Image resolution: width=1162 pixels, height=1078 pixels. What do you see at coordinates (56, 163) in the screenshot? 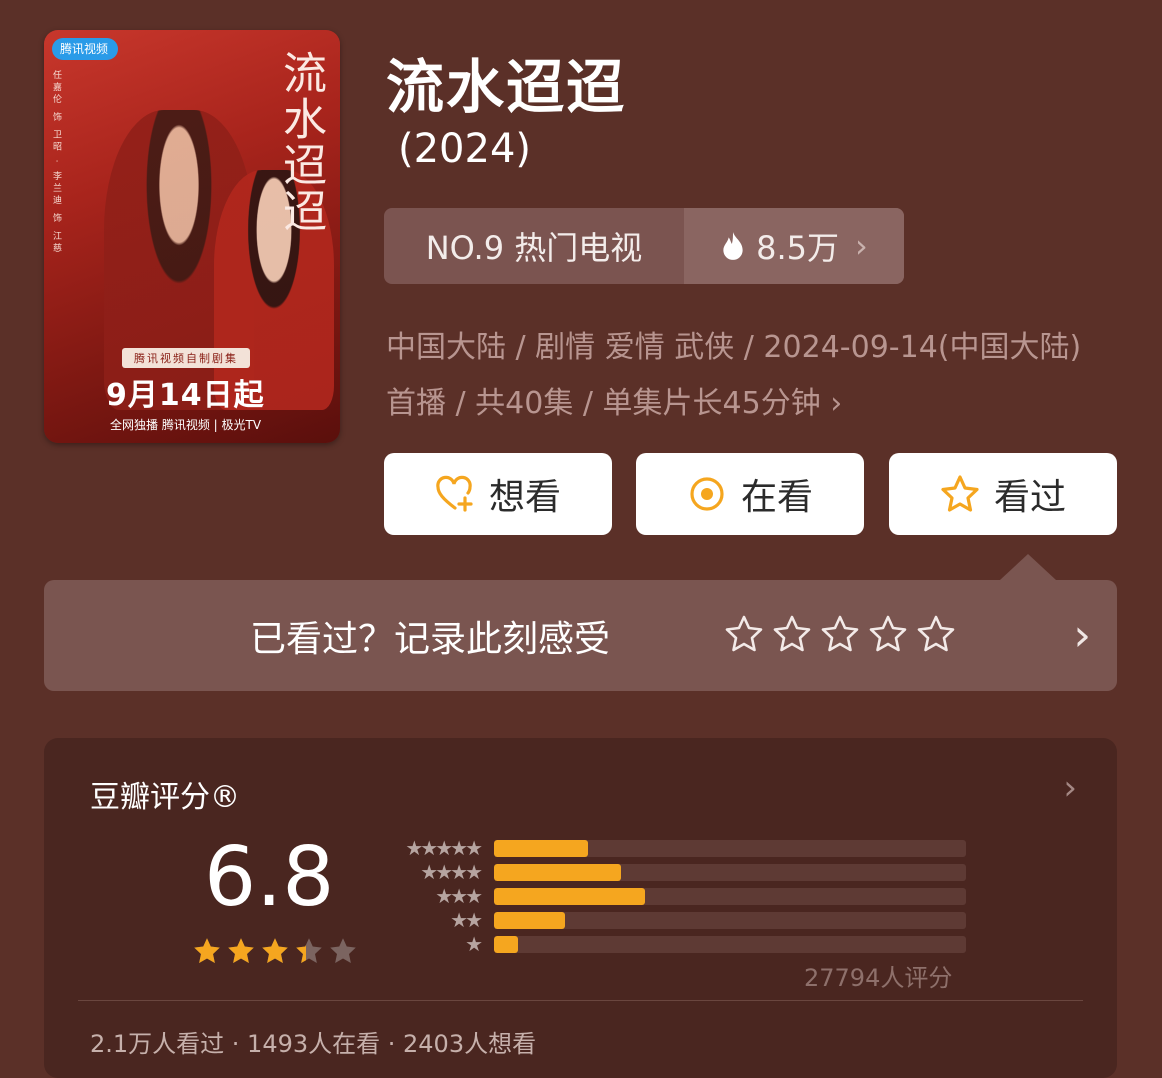
I see `poster-cast: 任嘉伦 饰 卫昭 · 李兰迪 饰 江慈` at bounding box center [56, 163].